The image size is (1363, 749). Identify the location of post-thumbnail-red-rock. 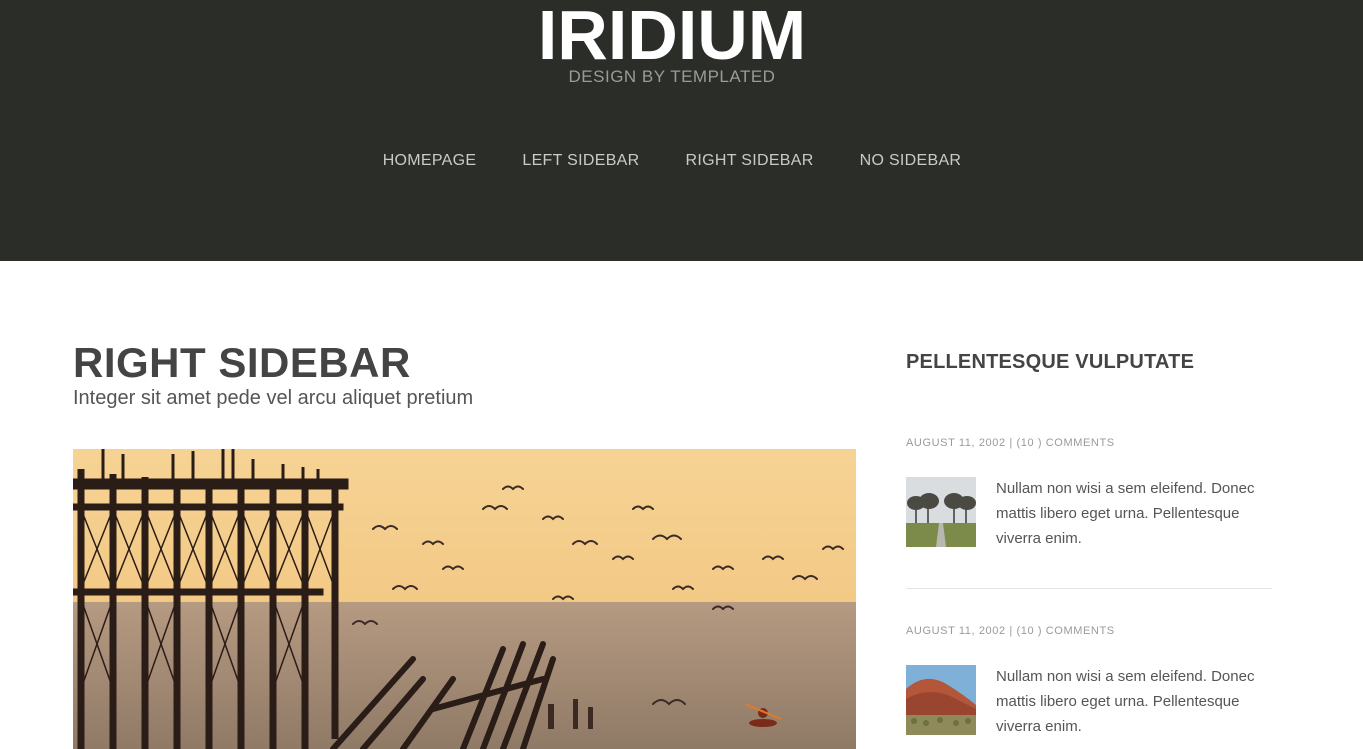
(941, 700).